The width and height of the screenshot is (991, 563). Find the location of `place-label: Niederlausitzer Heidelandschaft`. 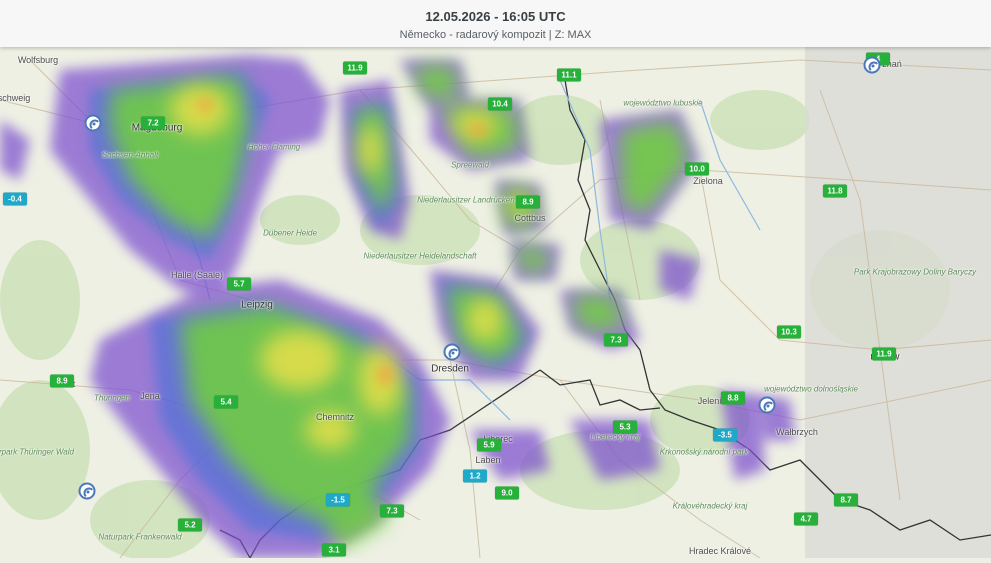

place-label: Niederlausitzer Heidelandschaft is located at coordinates (420, 256).